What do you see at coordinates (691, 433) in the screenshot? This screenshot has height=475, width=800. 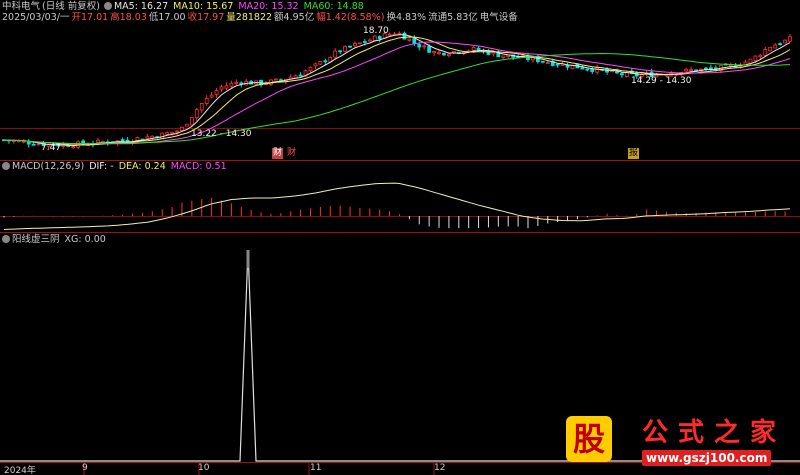 I see `logo-char-2: 式` at bounding box center [691, 433].